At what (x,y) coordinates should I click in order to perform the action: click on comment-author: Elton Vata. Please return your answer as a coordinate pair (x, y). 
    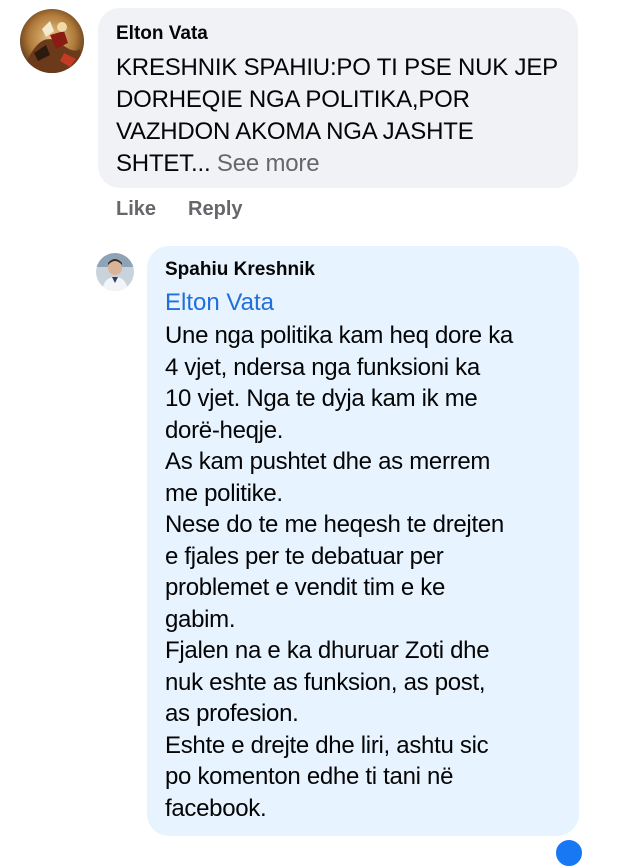
    Looking at the image, I should click on (339, 34).